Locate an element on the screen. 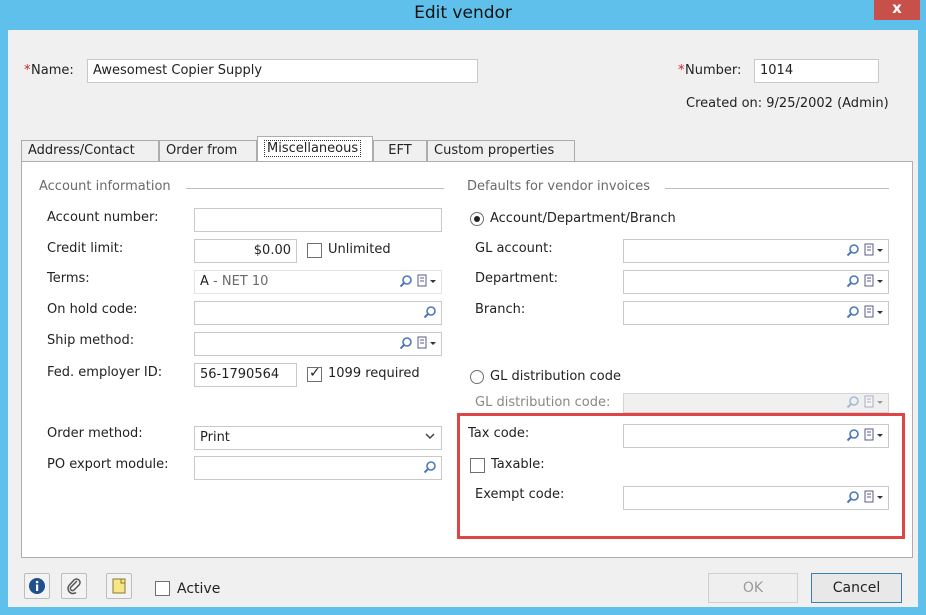  fed-employer-id-field: 56-1790564 is located at coordinates (245, 375).